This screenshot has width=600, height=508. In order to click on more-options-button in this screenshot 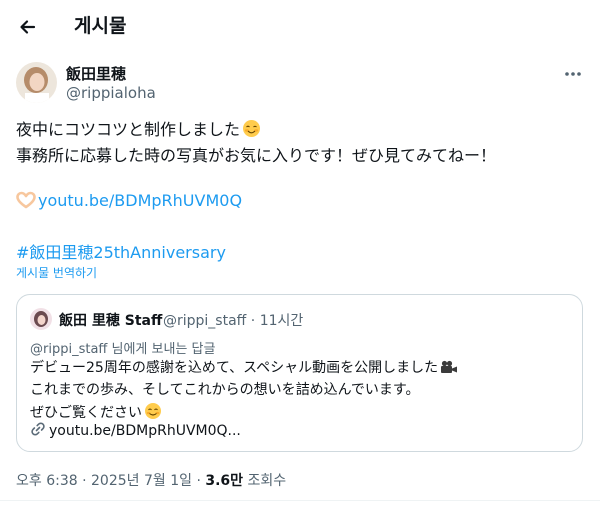, I will do `click(573, 74)`.